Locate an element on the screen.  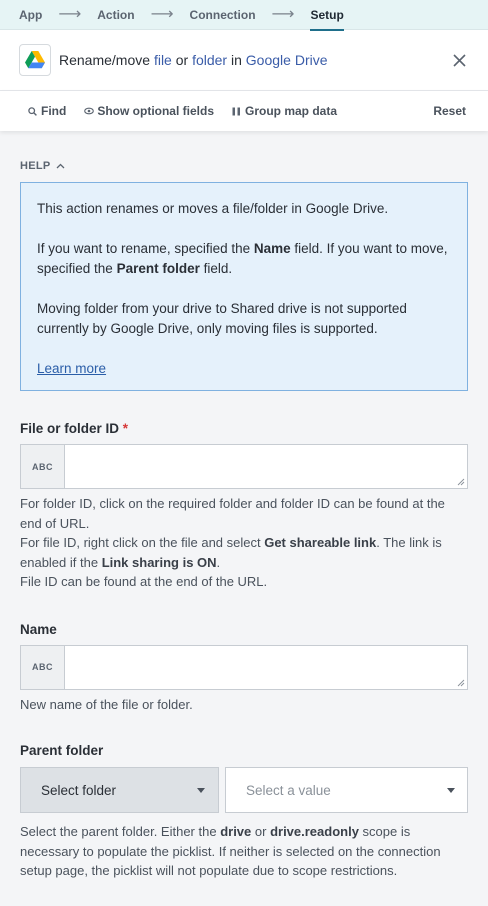
breadcrumb-action: Action is located at coordinates (115, 15).